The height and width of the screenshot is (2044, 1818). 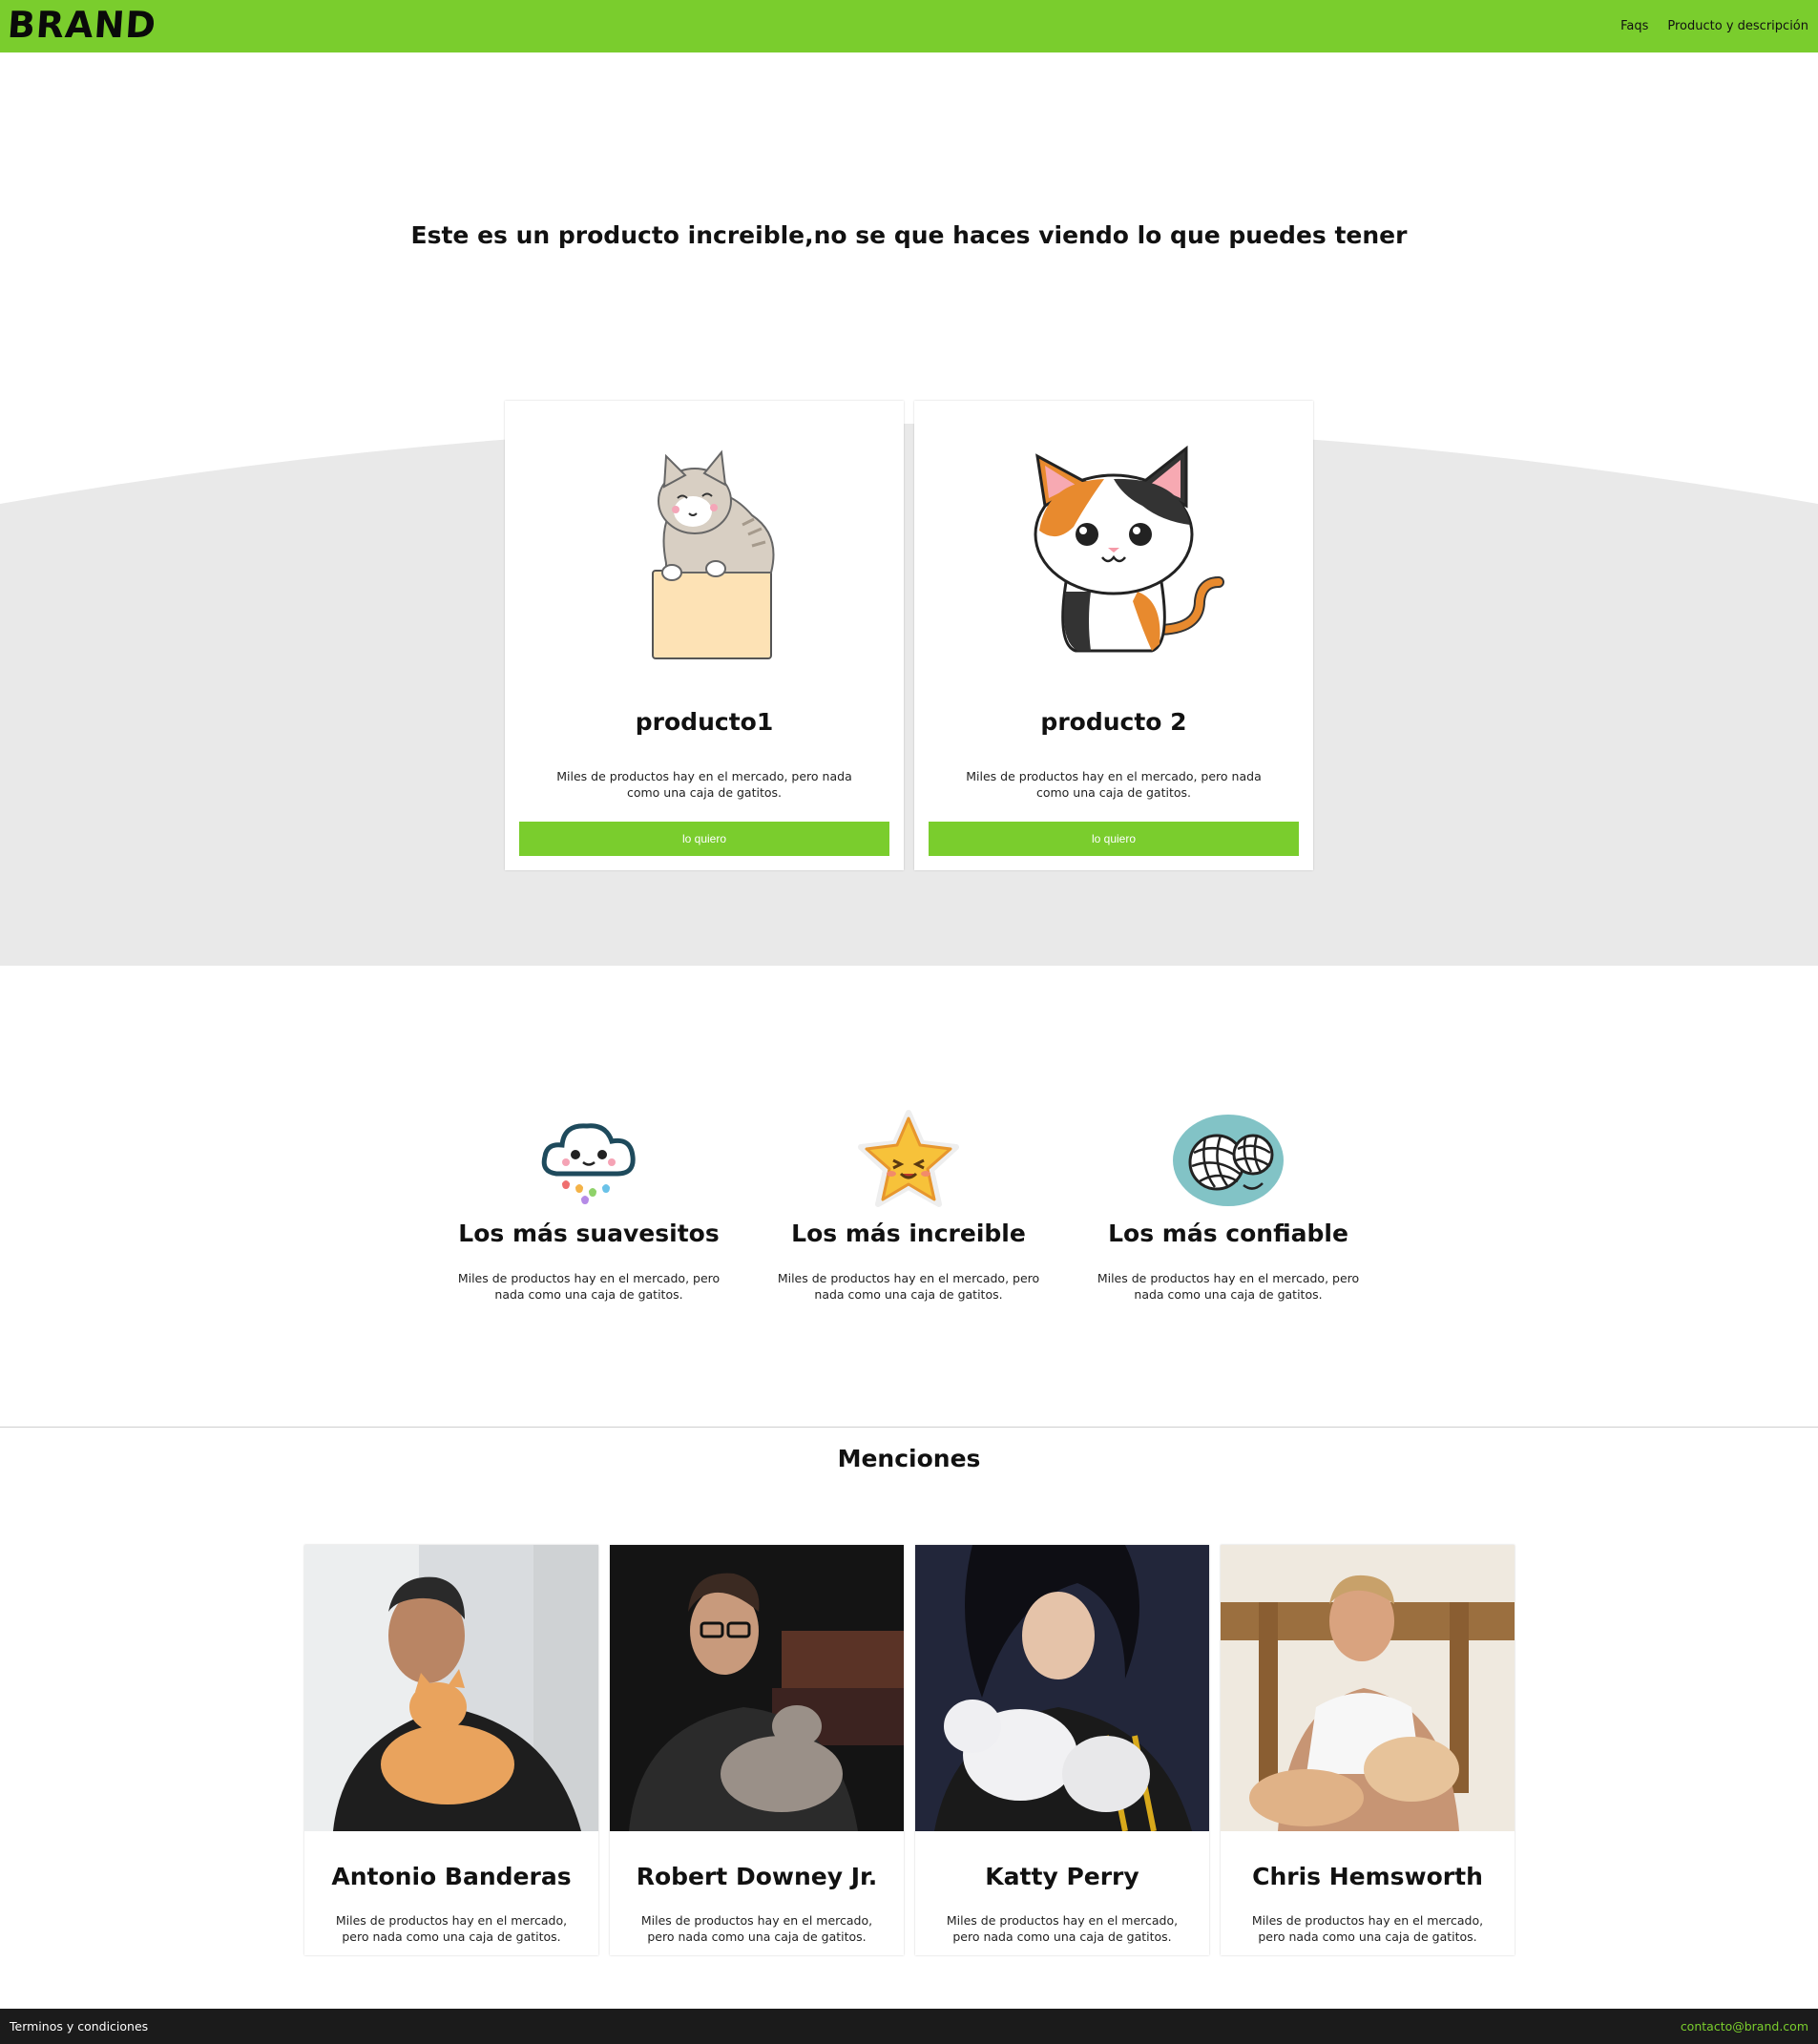 I want to click on celebrity-name: Katty Perry, so click(x=1062, y=1876).